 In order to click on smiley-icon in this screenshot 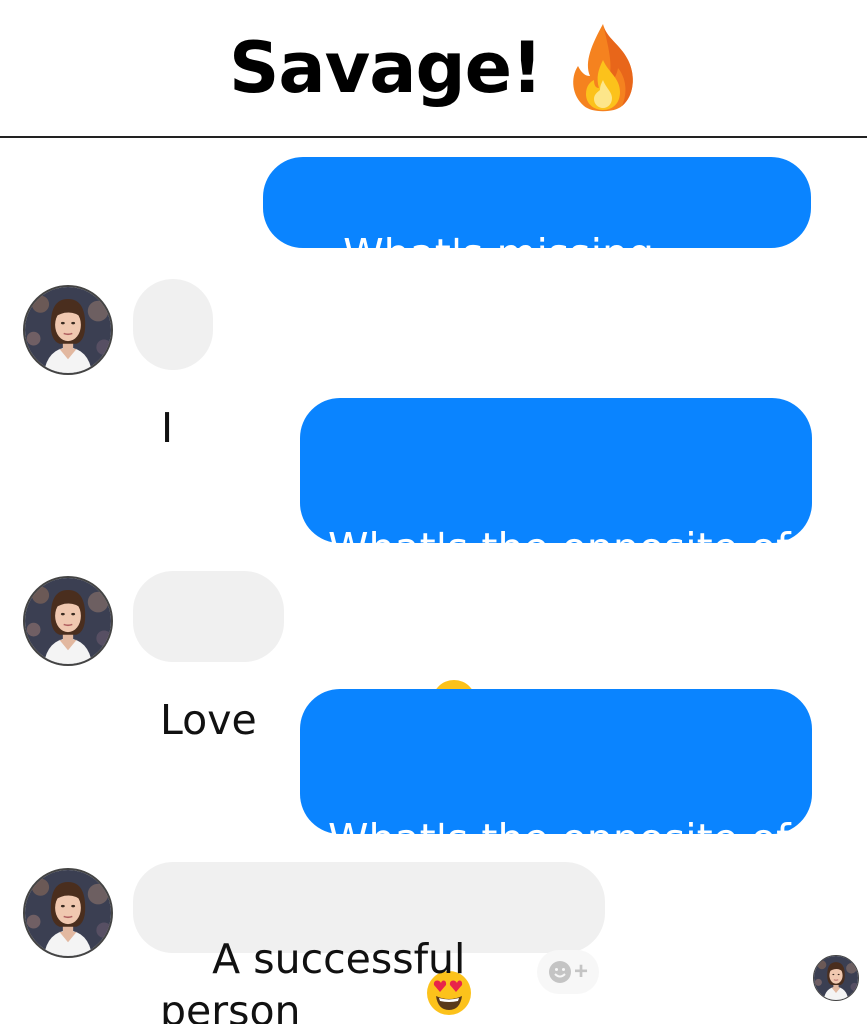, I will do `click(559, 972)`.